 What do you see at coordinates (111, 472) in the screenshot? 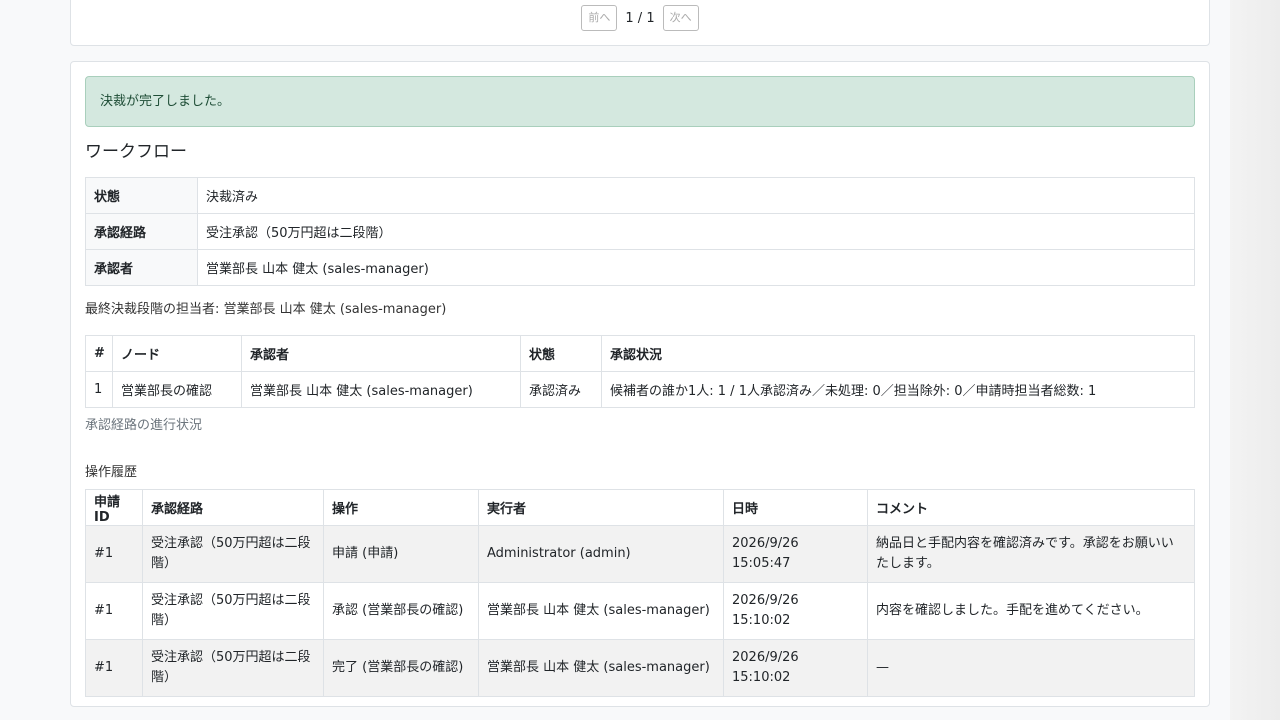
I see `history-title: 操作履歴` at bounding box center [111, 472].